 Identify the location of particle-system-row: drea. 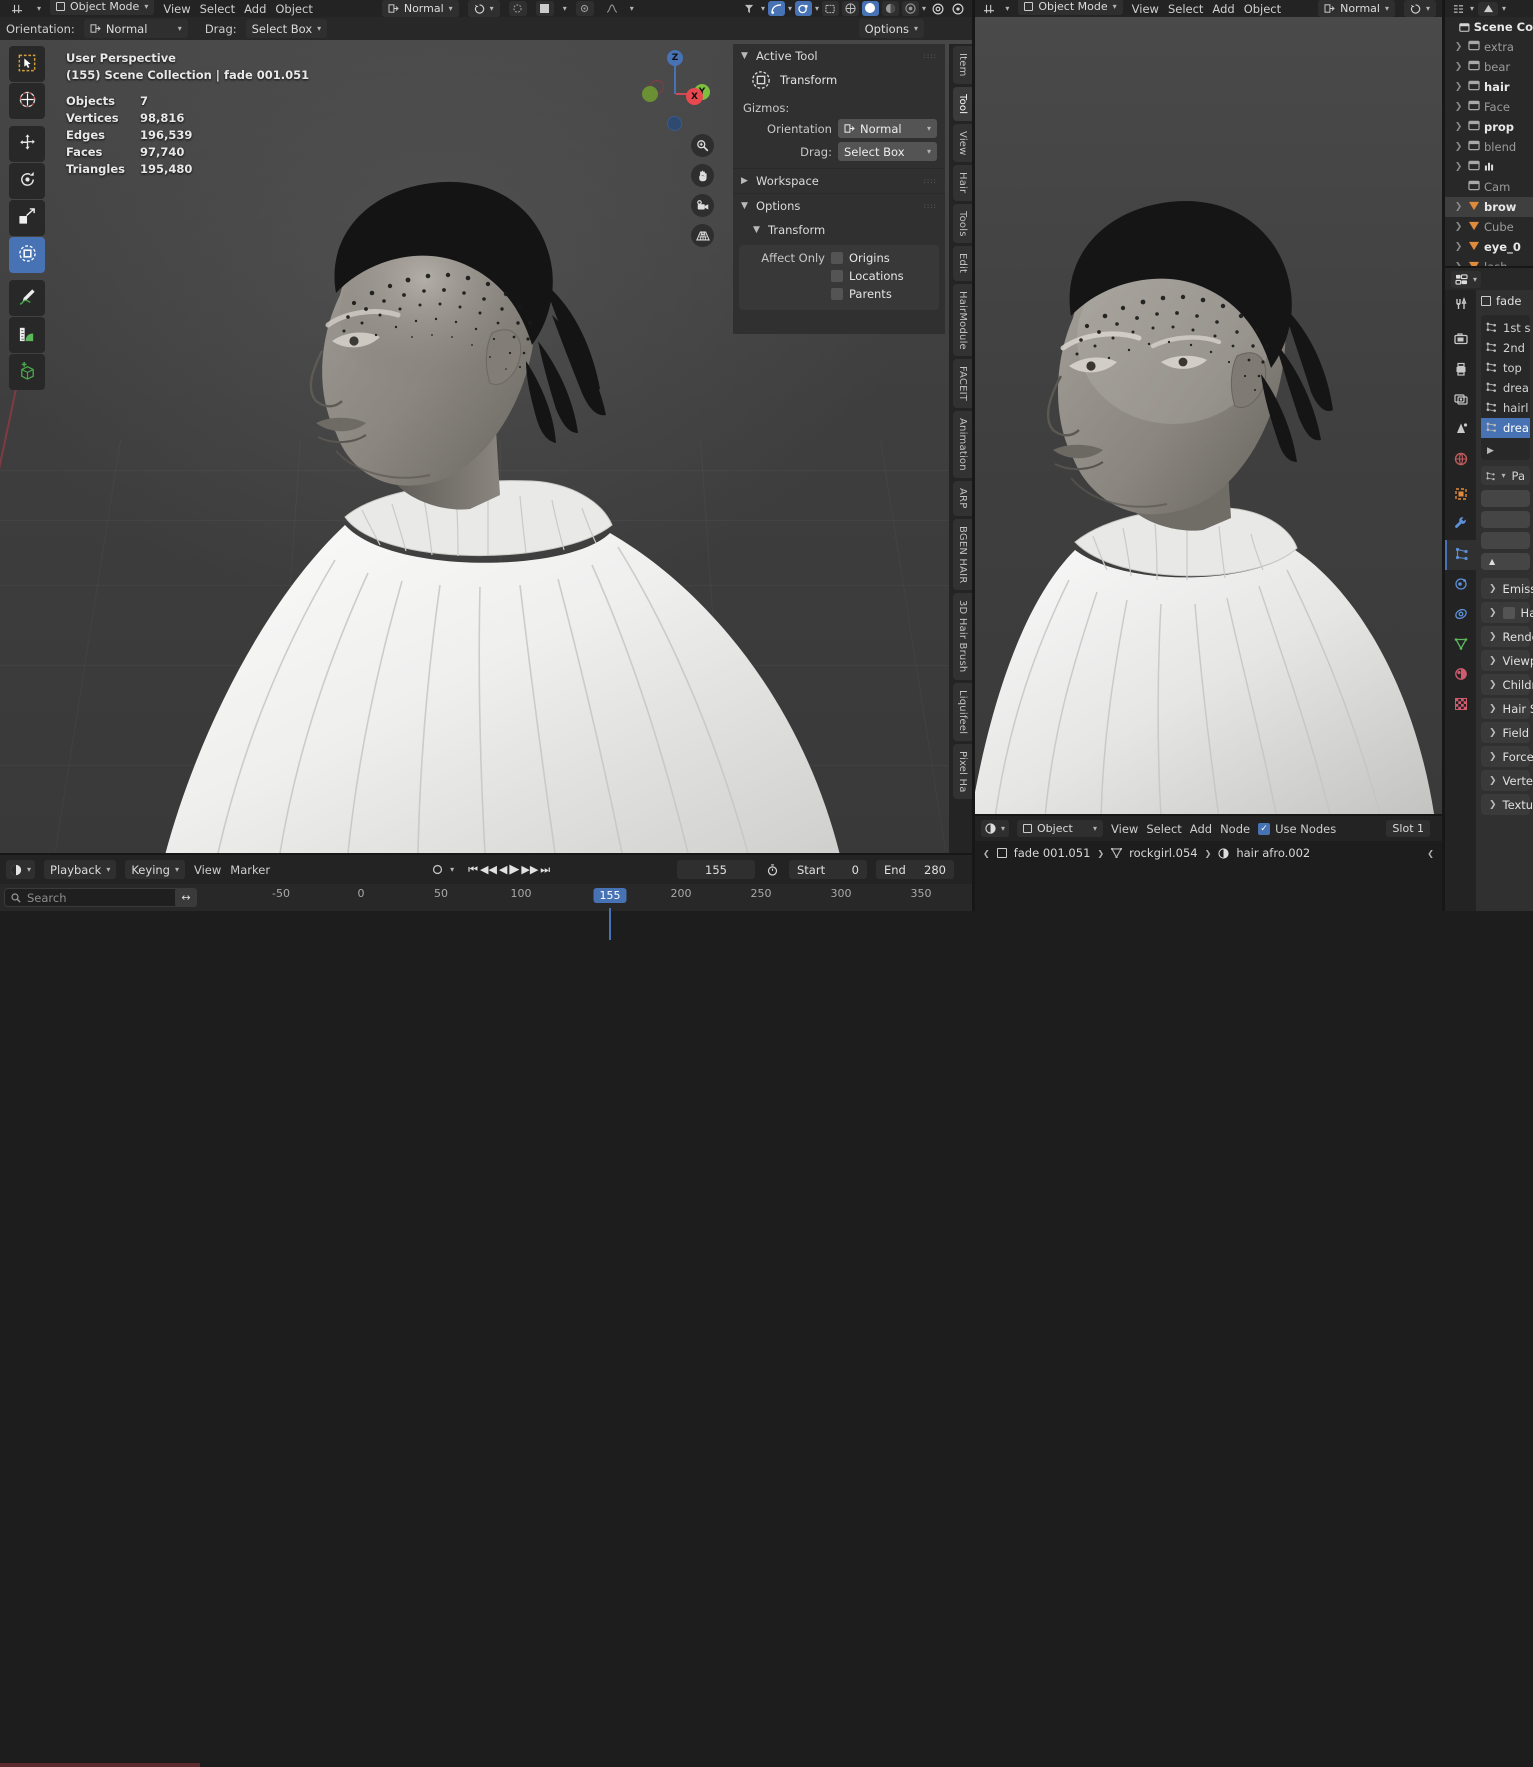
(1505, 388).